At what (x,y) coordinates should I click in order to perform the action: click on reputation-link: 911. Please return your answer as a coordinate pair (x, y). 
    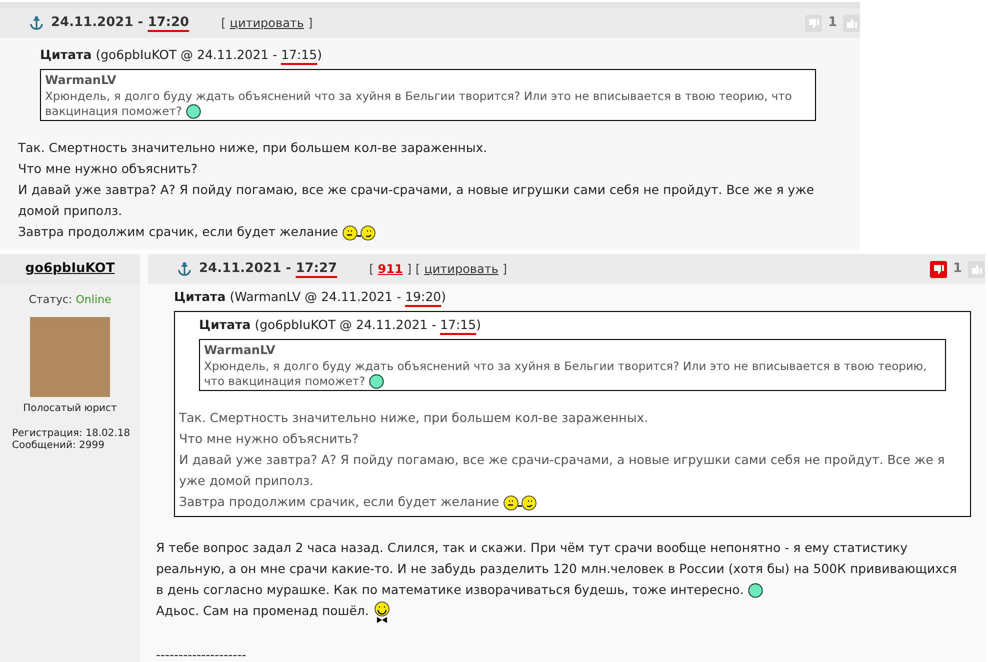
    Looking at the image, I should click on (390, 269).